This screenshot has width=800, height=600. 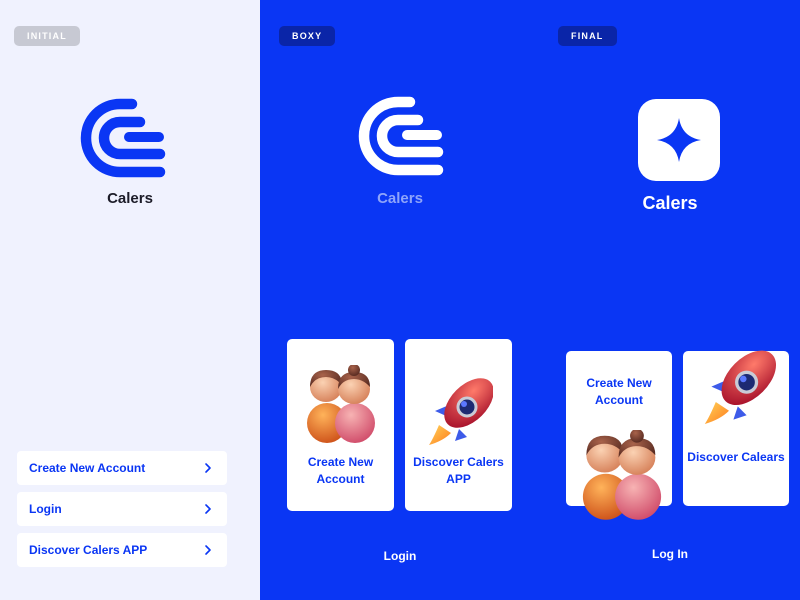 I want to click on create-account-button: Create New Account, so click(x=122, y=468).